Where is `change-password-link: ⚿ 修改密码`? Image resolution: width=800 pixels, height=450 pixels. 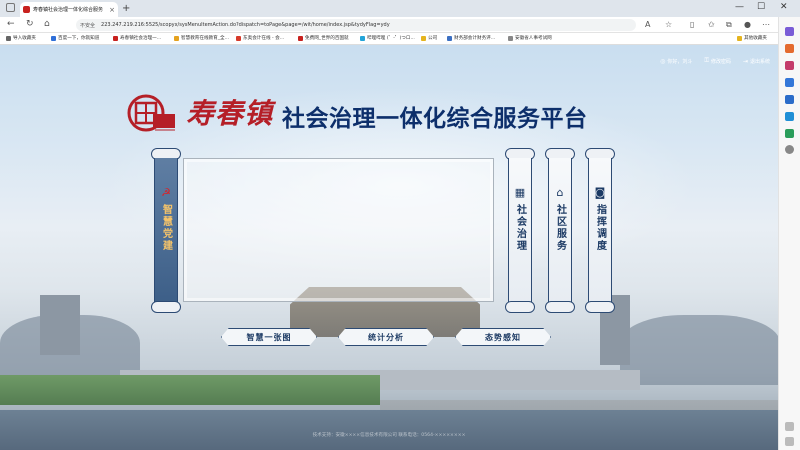 change-password-link: ⚿ 修改密码 is located at coordinates (717, 61).